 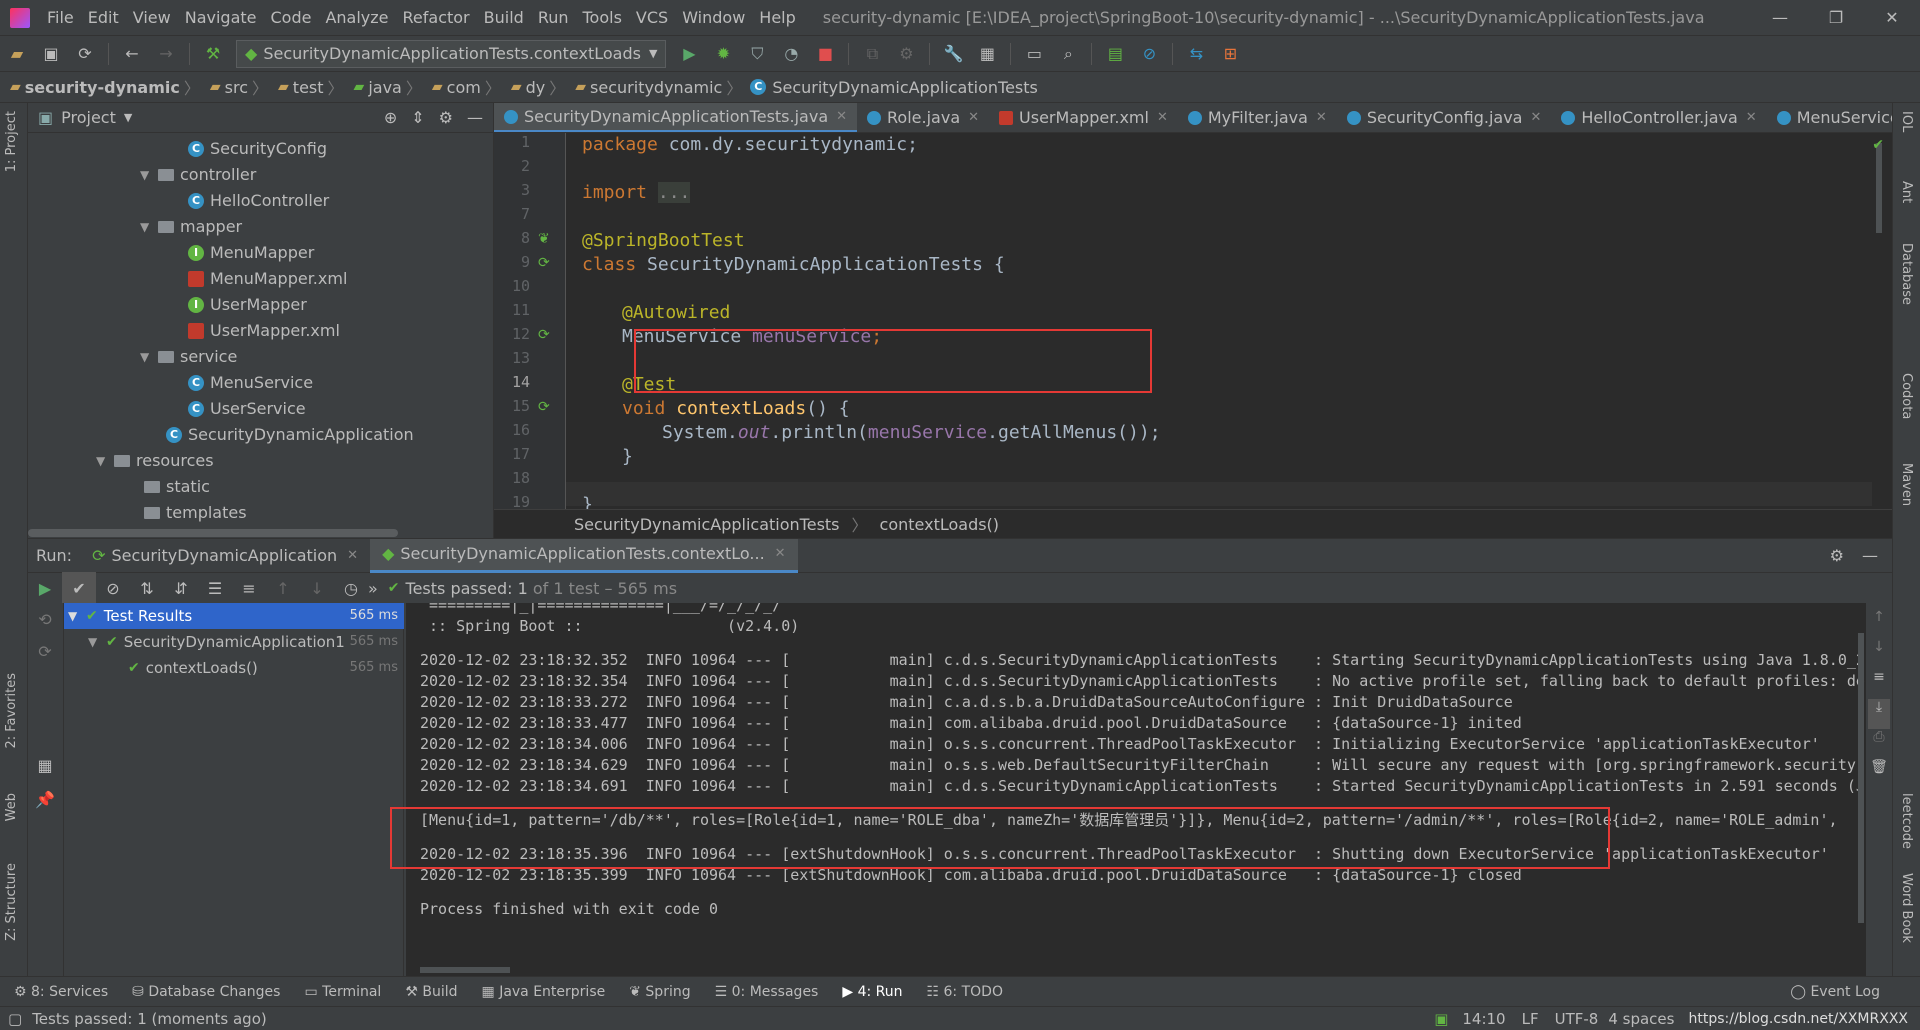 What do you see at coordinates (791, 54) in the screenshot?
I see `profile-icon: ◔` at bounding box center [791, 54].